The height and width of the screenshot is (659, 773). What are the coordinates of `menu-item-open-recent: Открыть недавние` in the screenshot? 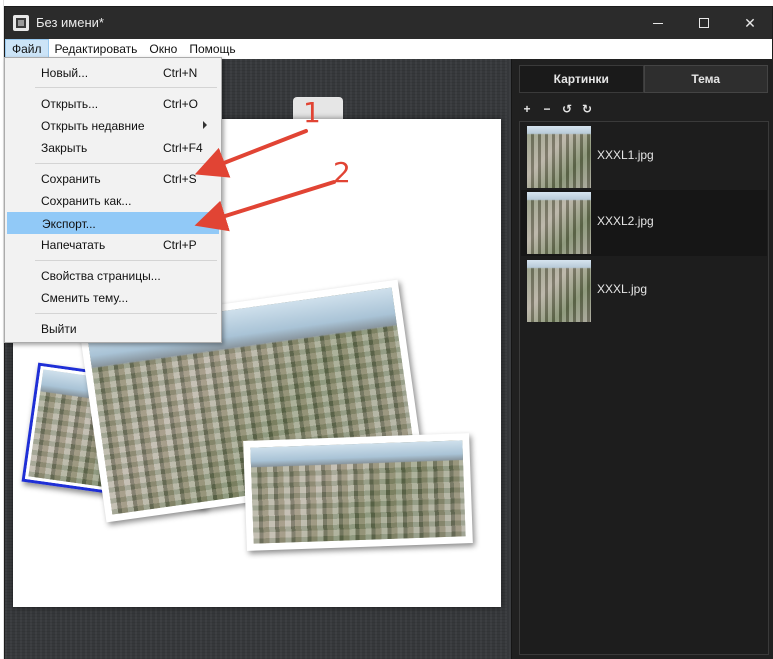 It's located at (113, 126).